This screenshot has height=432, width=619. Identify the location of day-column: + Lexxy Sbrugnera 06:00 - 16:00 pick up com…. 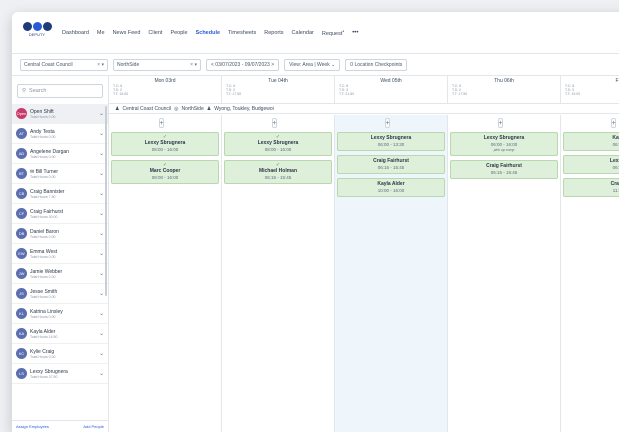
(504, 273).